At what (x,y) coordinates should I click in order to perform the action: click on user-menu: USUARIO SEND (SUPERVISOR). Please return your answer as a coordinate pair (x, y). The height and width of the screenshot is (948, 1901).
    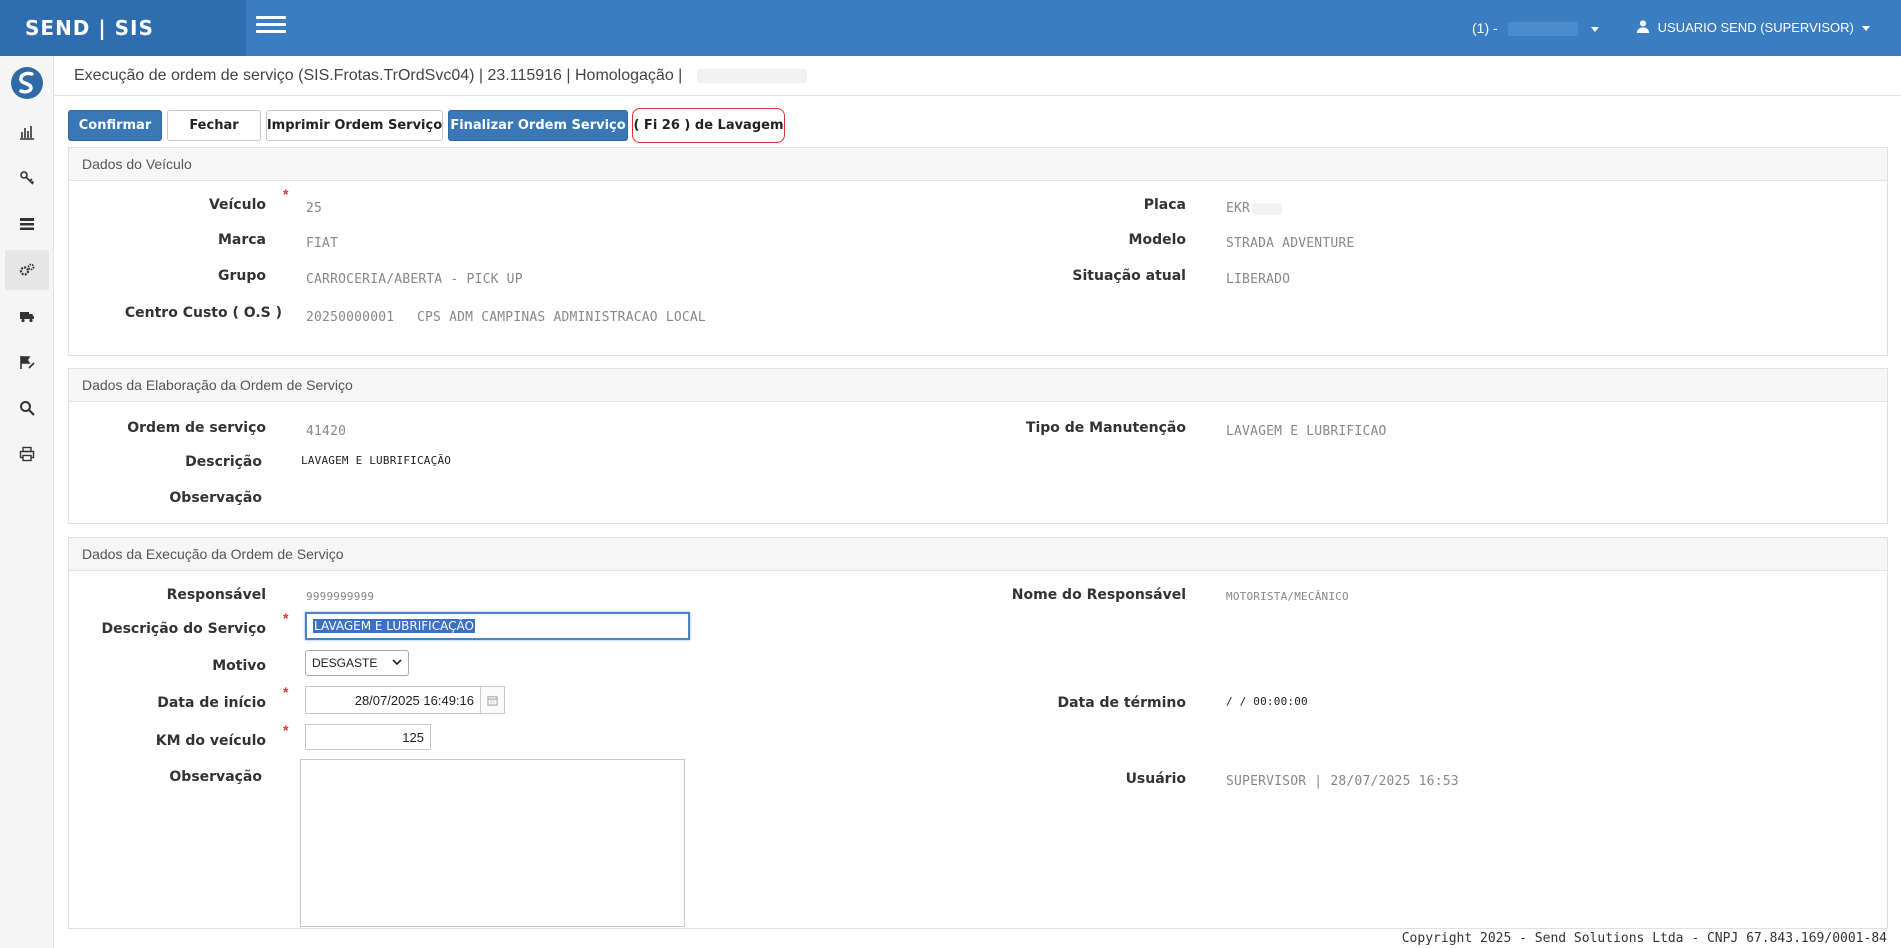
    Looking at the image, I should click on (1753, 28).